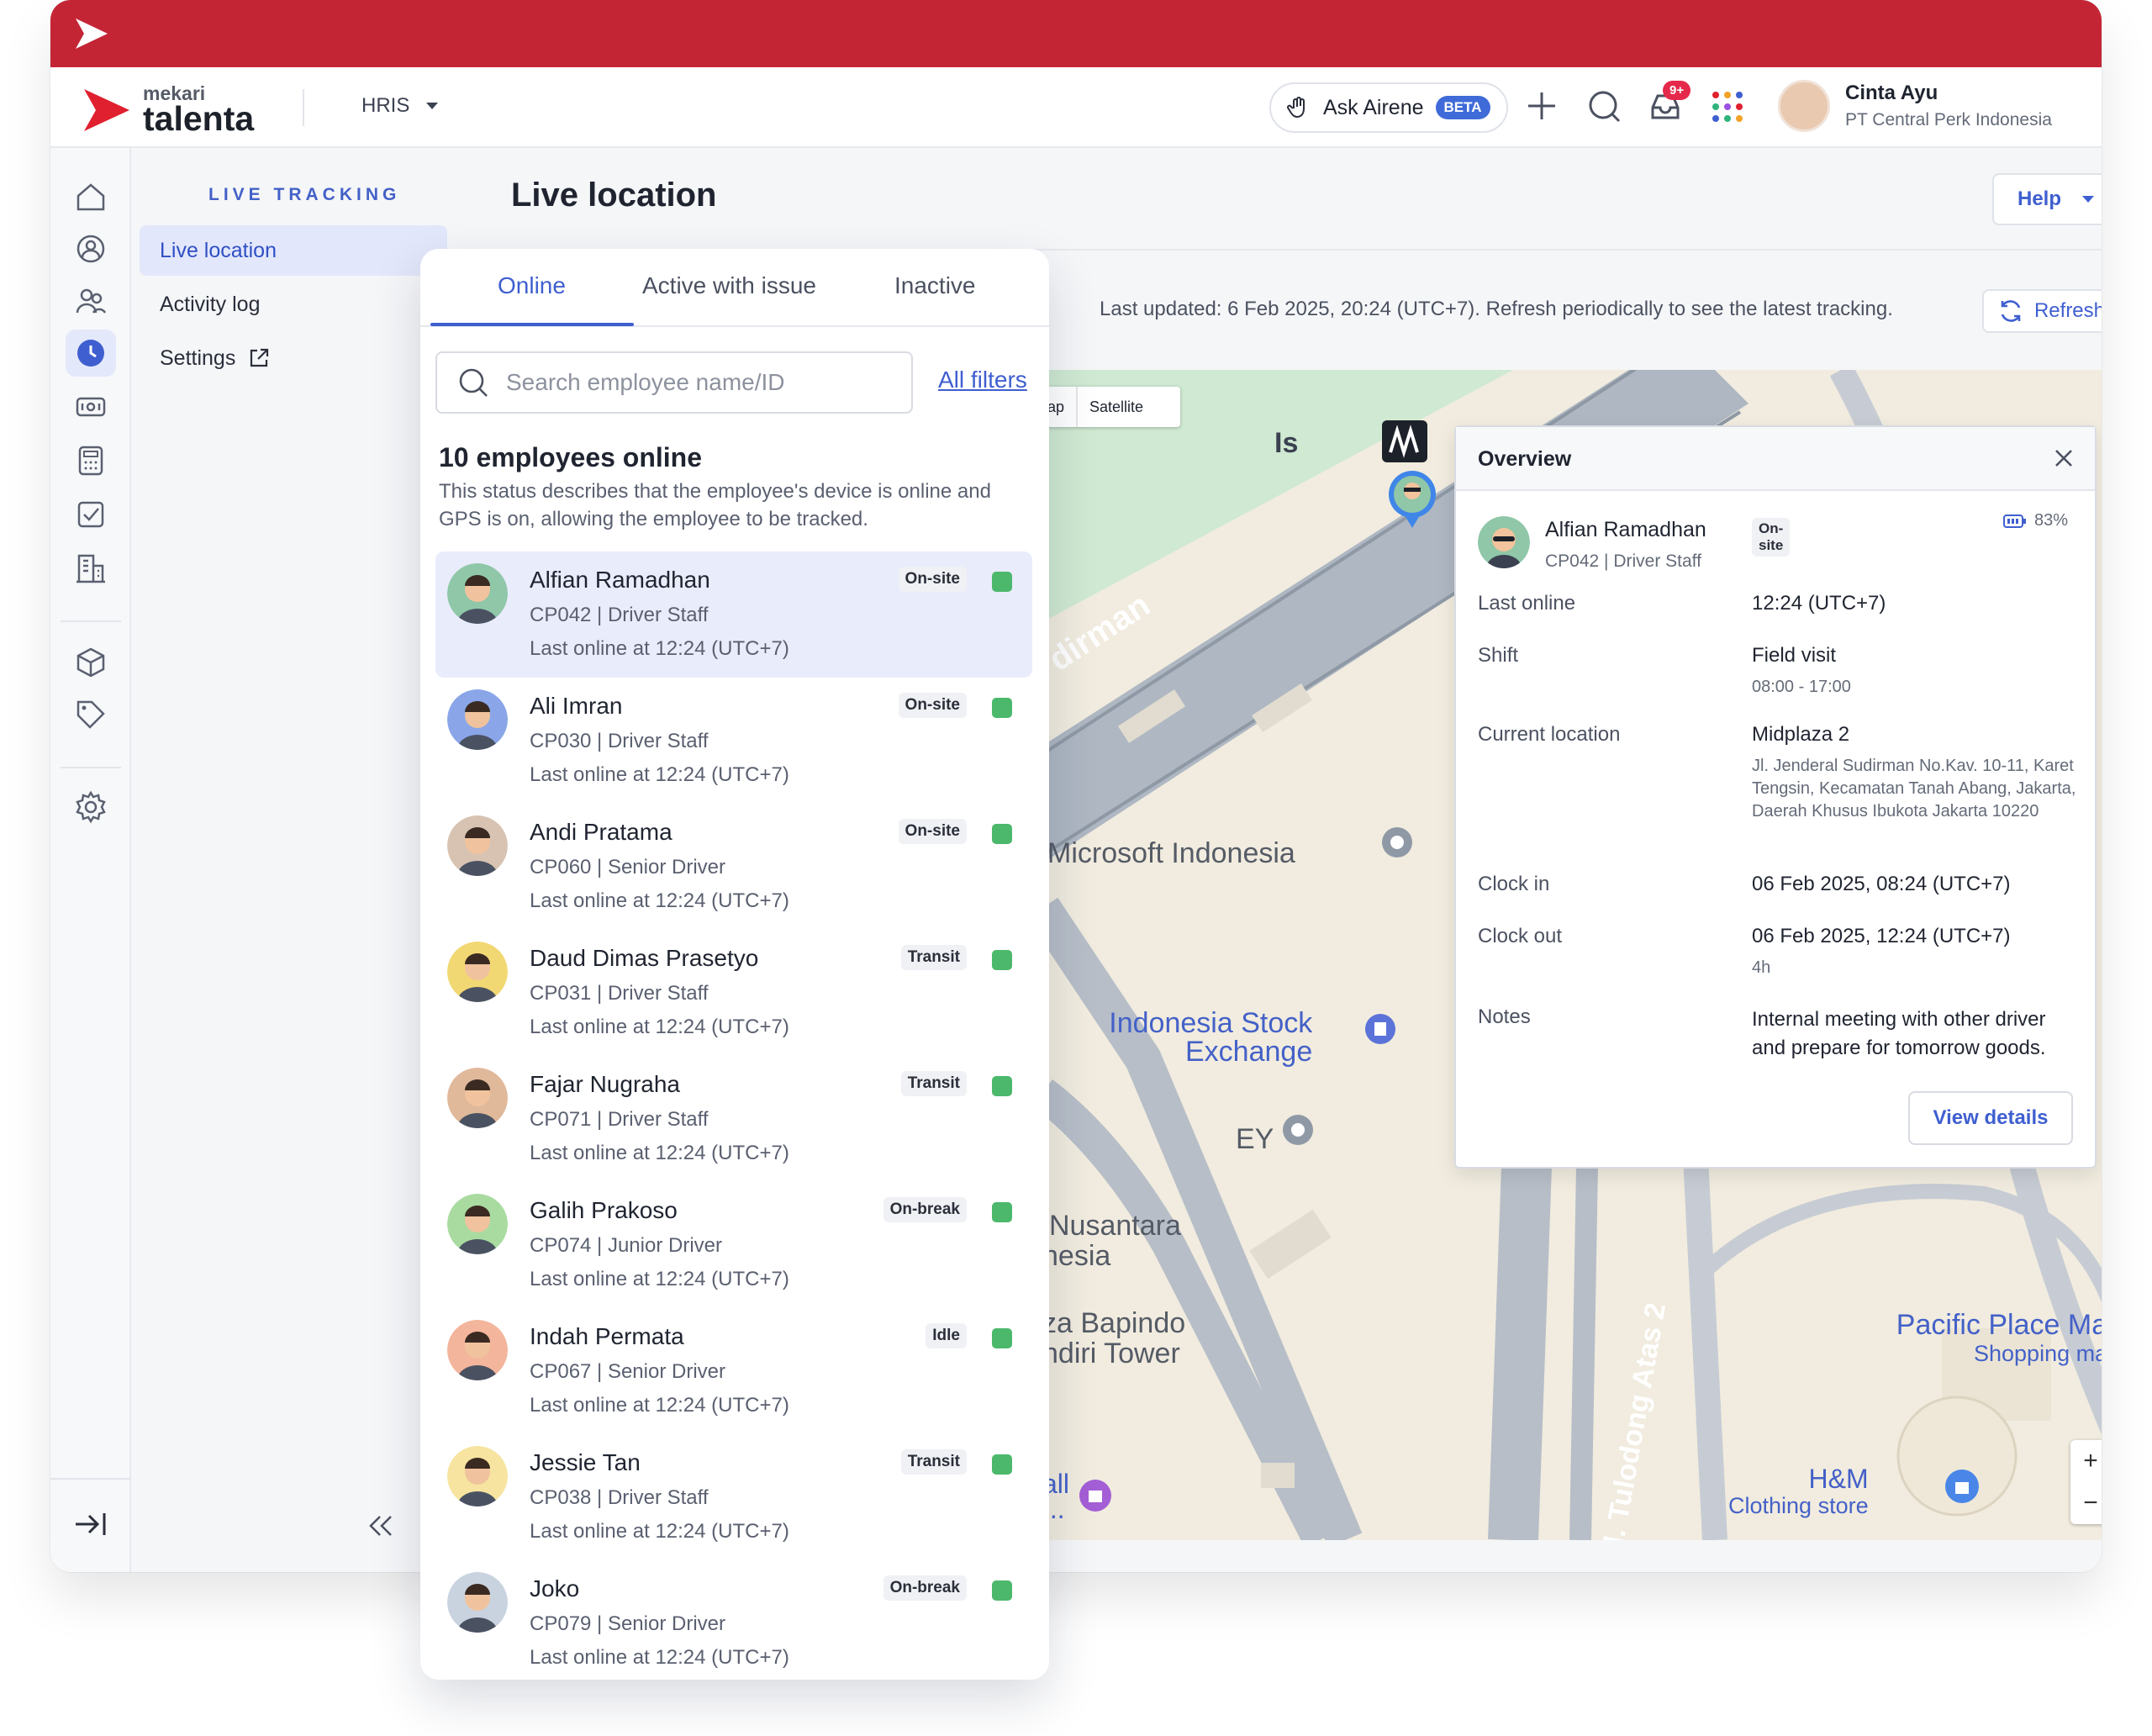 Image resolution: width=2152 pixels, height=1736 pixels. I want to click on close-icon, so click(2063, 458).